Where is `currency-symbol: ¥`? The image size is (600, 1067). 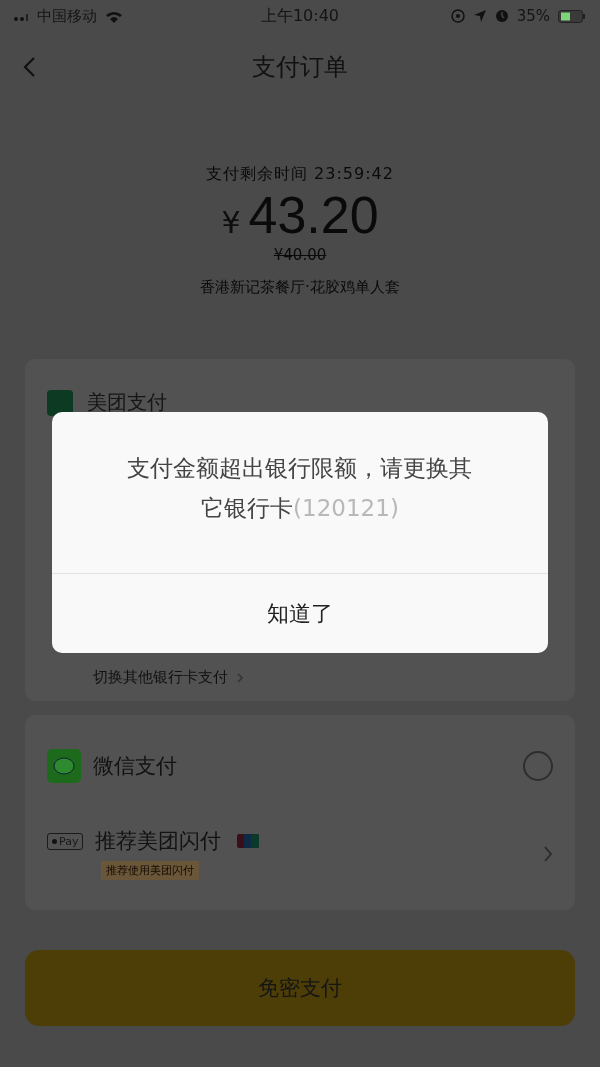 currency-symbol: ¥ is located at coordinates (231, 222).